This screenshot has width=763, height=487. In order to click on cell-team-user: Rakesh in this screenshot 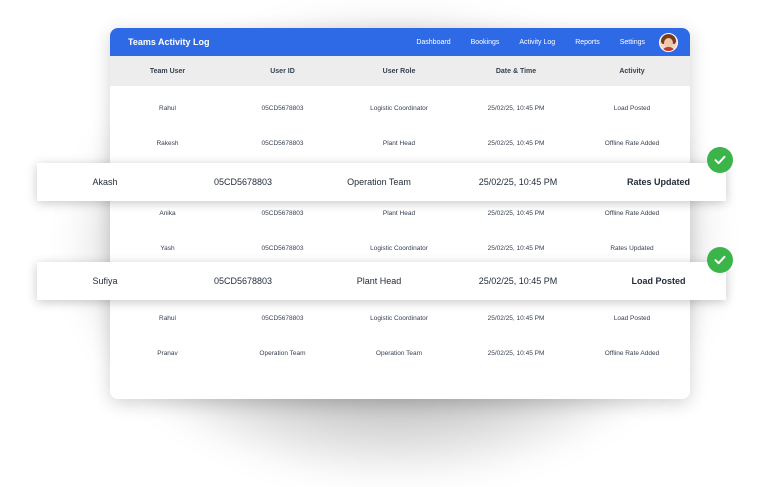, I will do `click(167, 143)`.